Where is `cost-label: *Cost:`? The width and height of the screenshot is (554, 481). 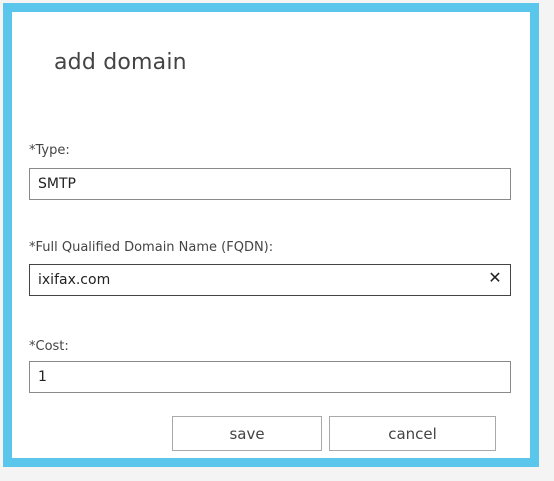
cost-label: *Cost: is located at coordinates (49, 346).